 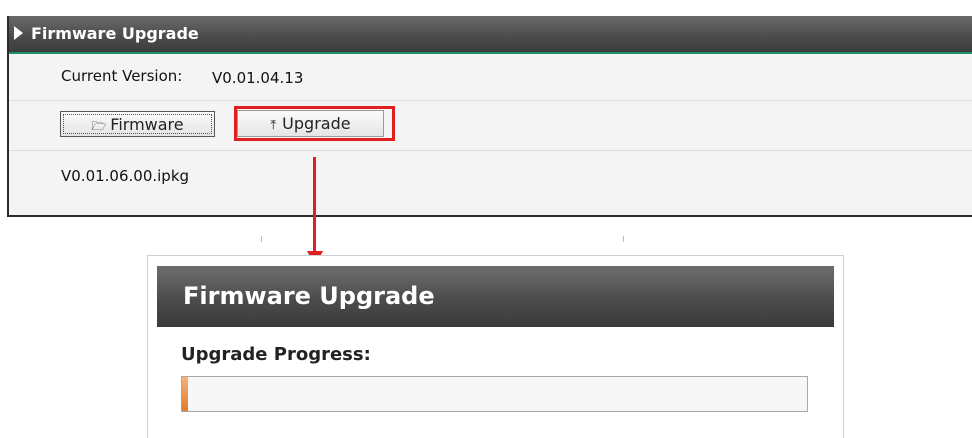 What do you see at coordinates (490, 77) in the screenshot?
I see `current-version-row: Current Version: V0.01.04.13` at bounding box center [490, 77].